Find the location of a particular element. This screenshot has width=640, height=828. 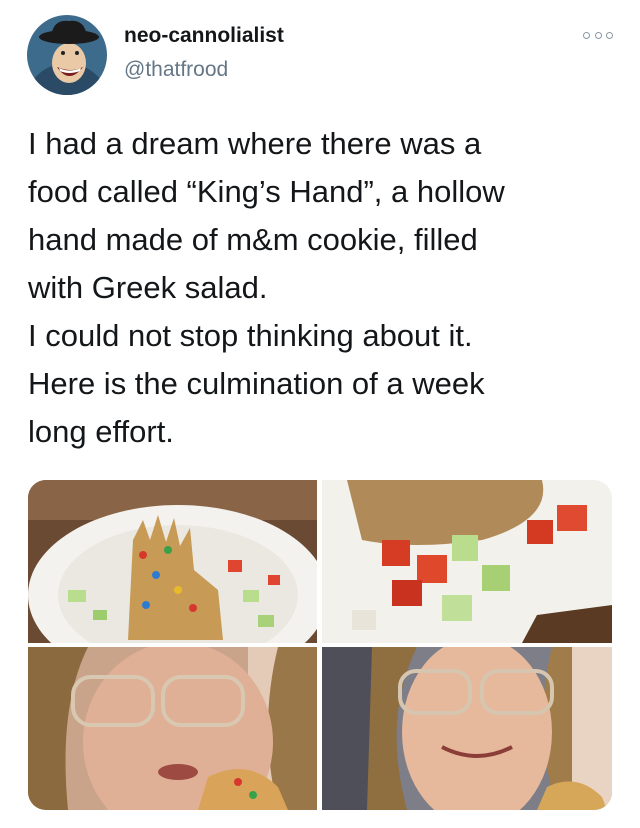

media-greek-salad-closeup is located at coordinates (467, 561).